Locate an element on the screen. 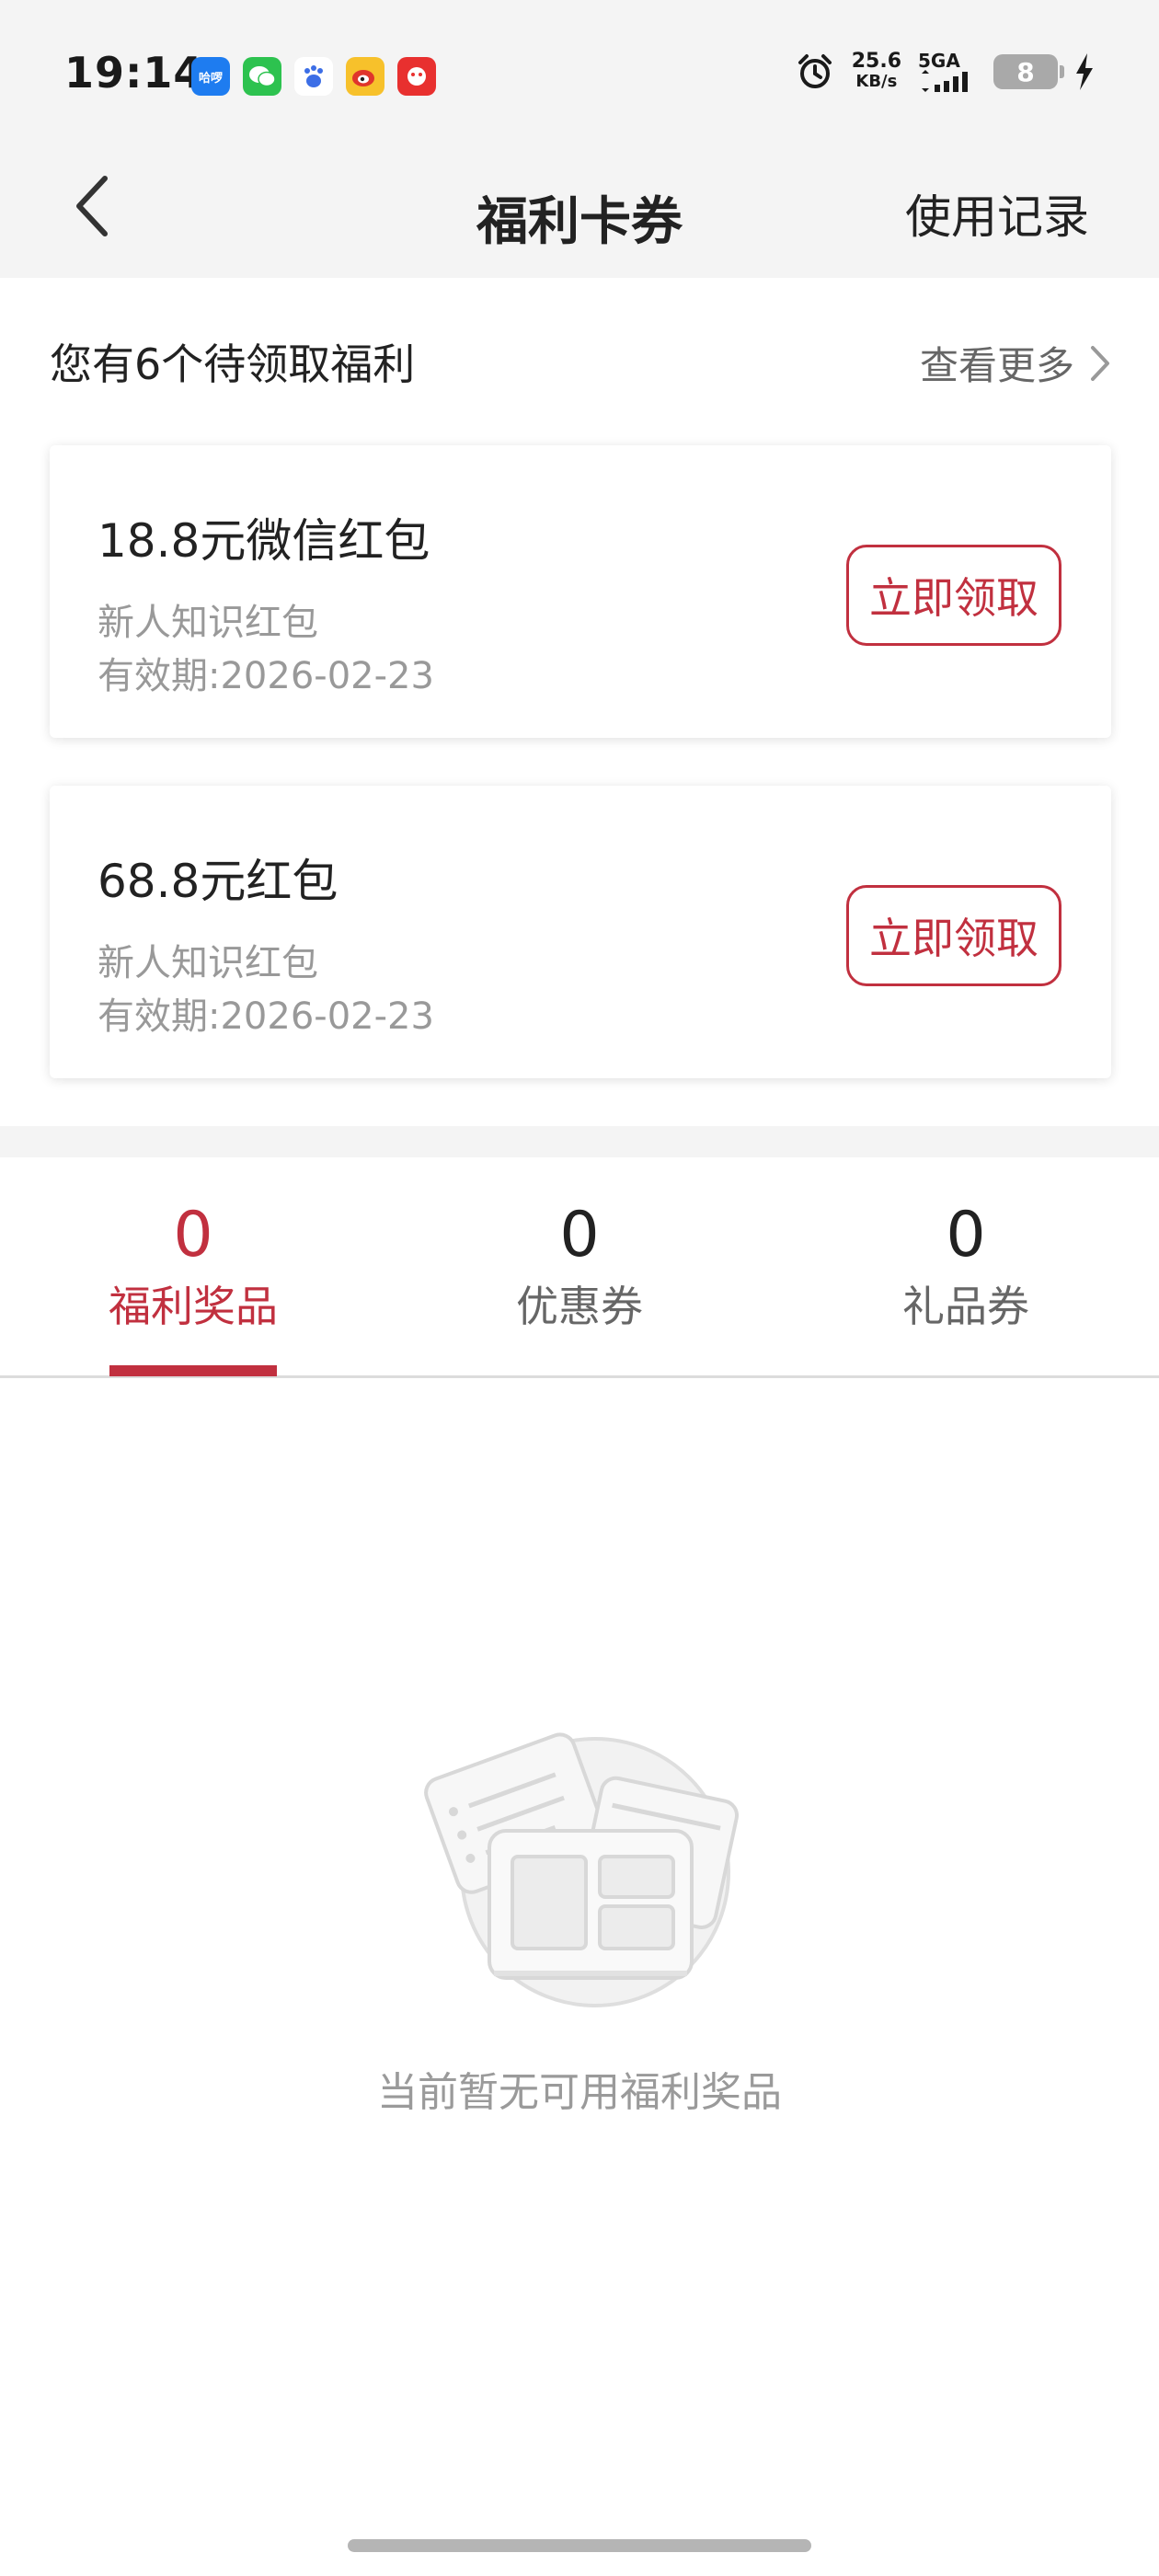  welfare-card: 68.8元红包 新人知识红包 有效期:2026-02-23 立即领取 is located at coordinates (580, 932).